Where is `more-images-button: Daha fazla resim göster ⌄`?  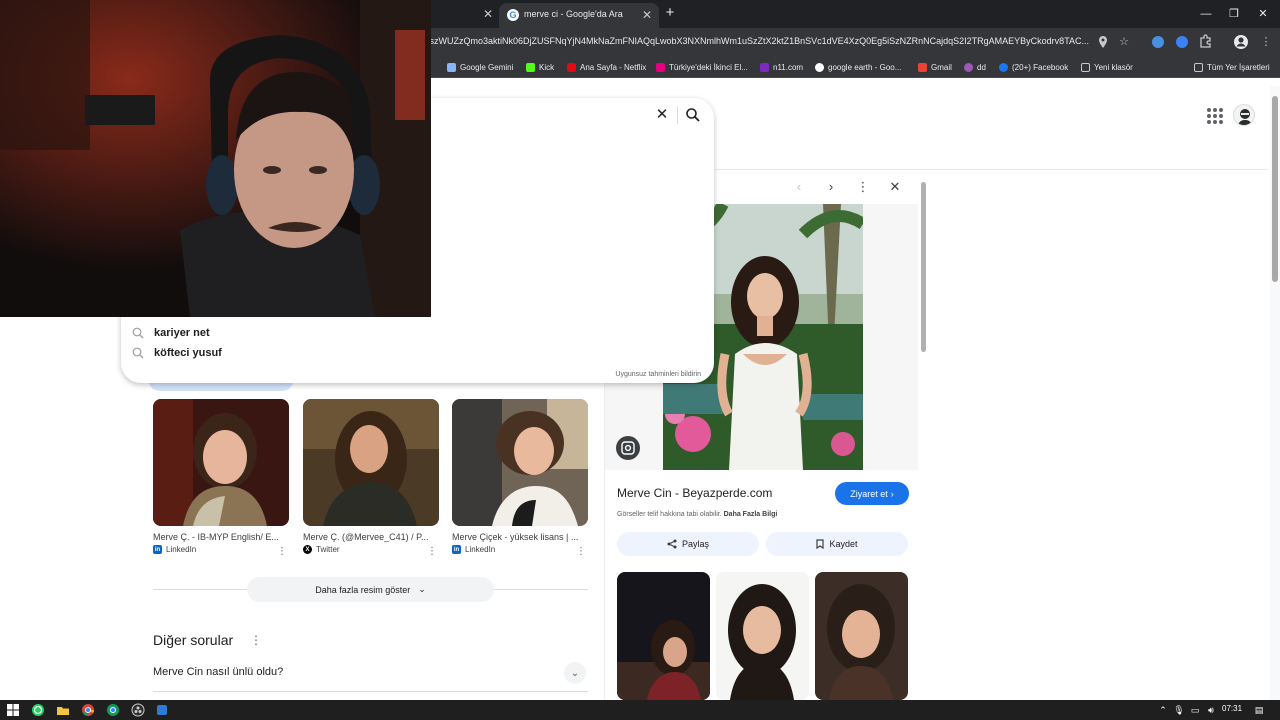 more-images-button: Daha fazla resim göster ⌄ is located at coordinates (370, 589).